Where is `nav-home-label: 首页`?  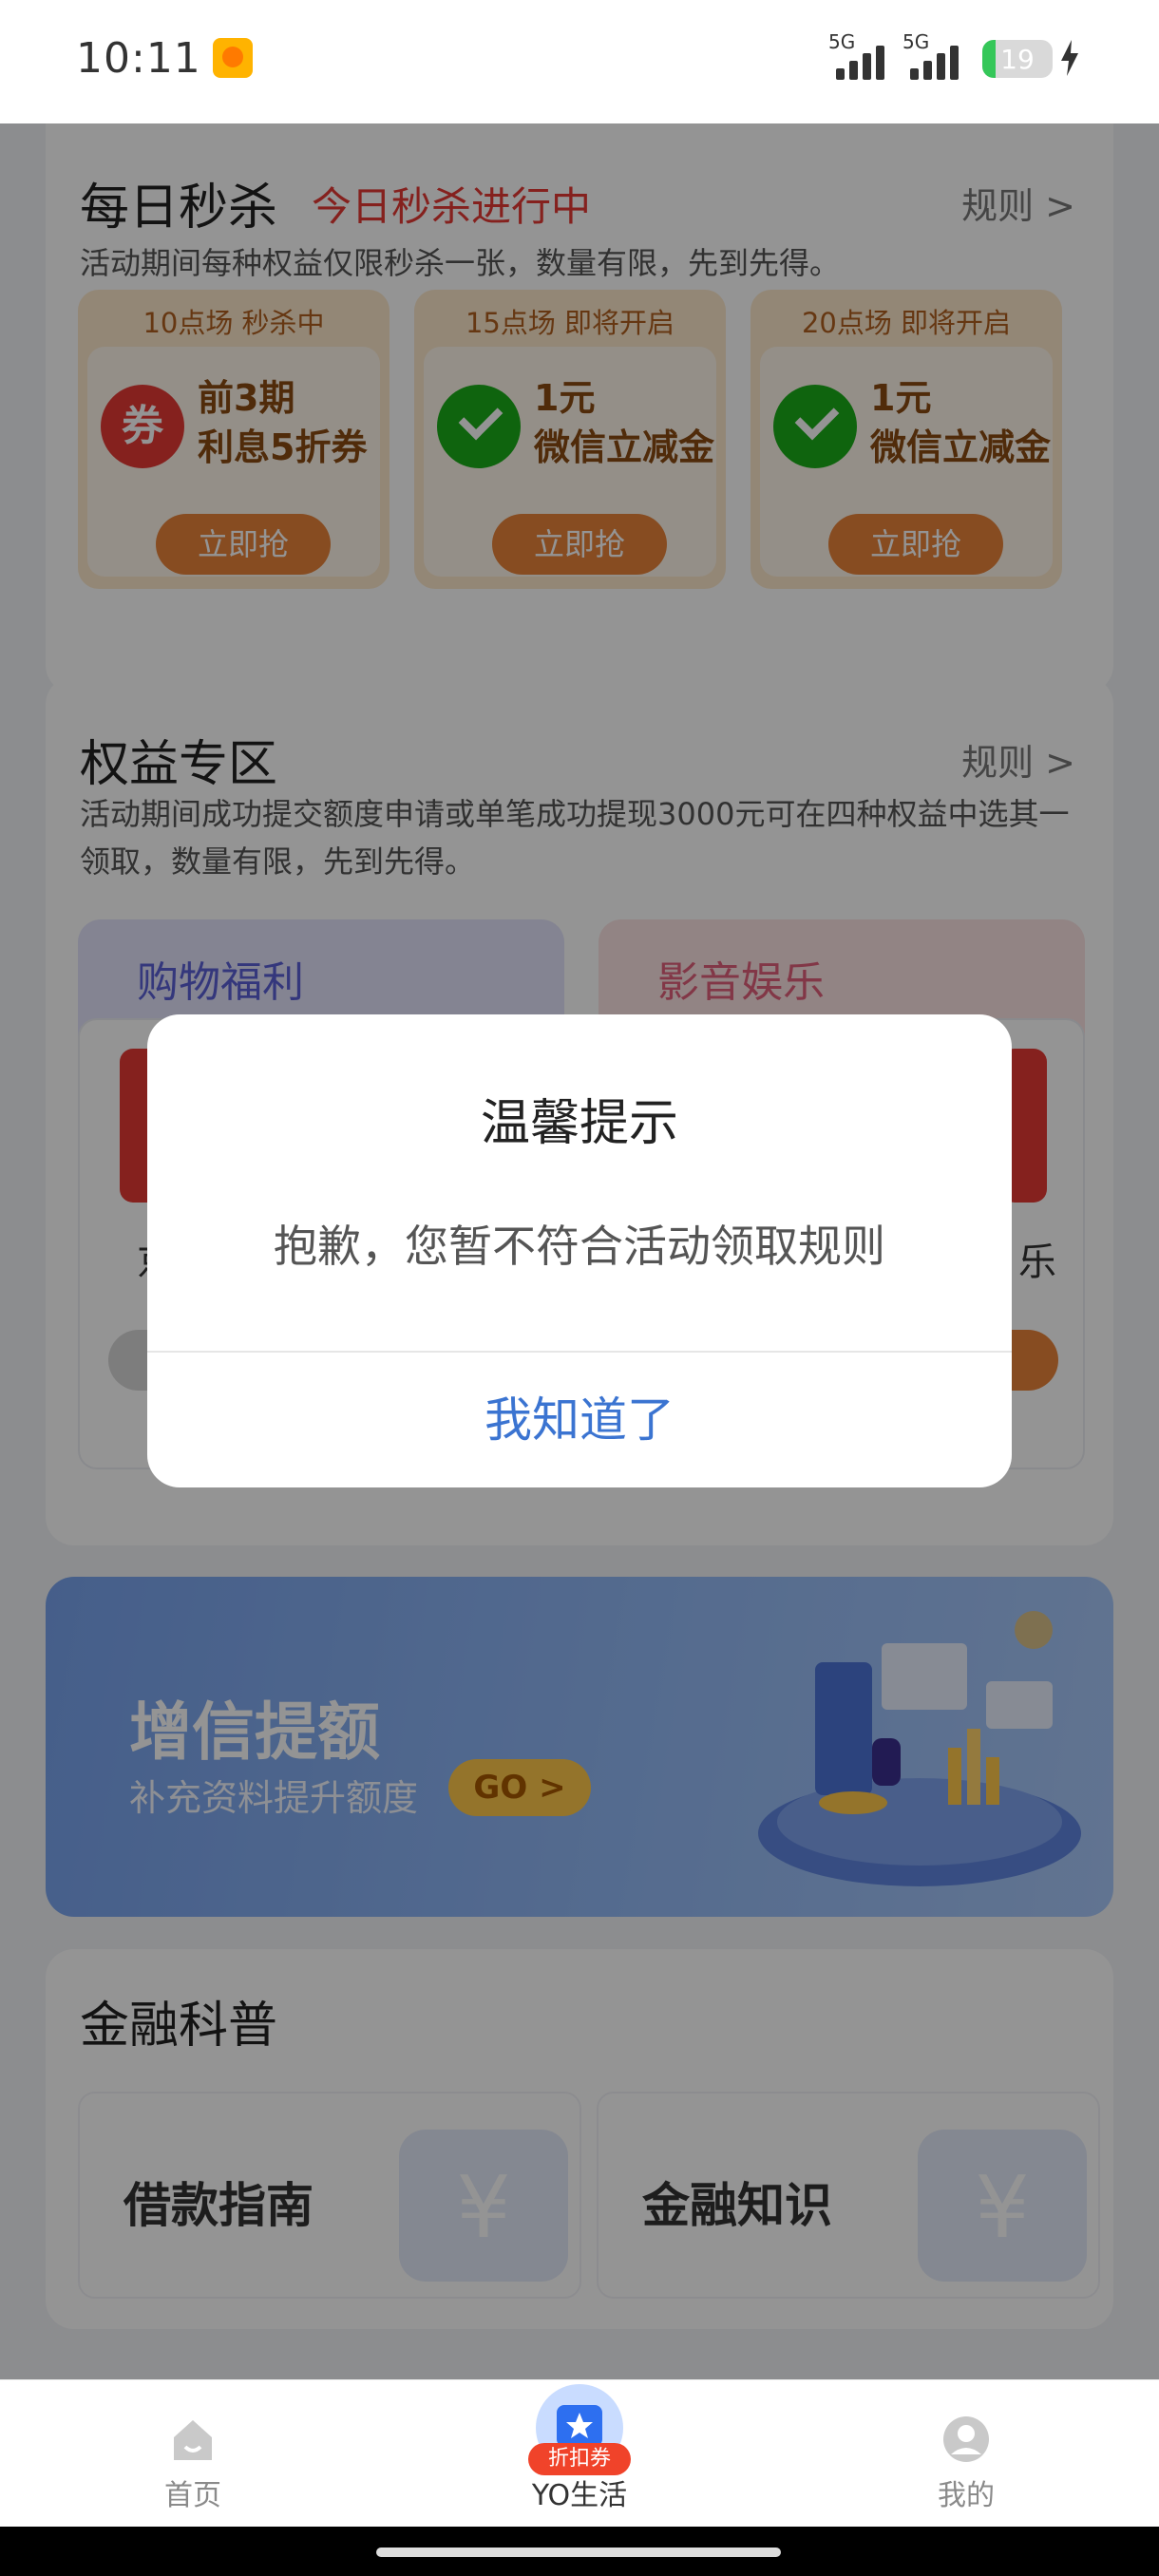 nav-home-label: 首页 is located at coordinates (192, 2495).